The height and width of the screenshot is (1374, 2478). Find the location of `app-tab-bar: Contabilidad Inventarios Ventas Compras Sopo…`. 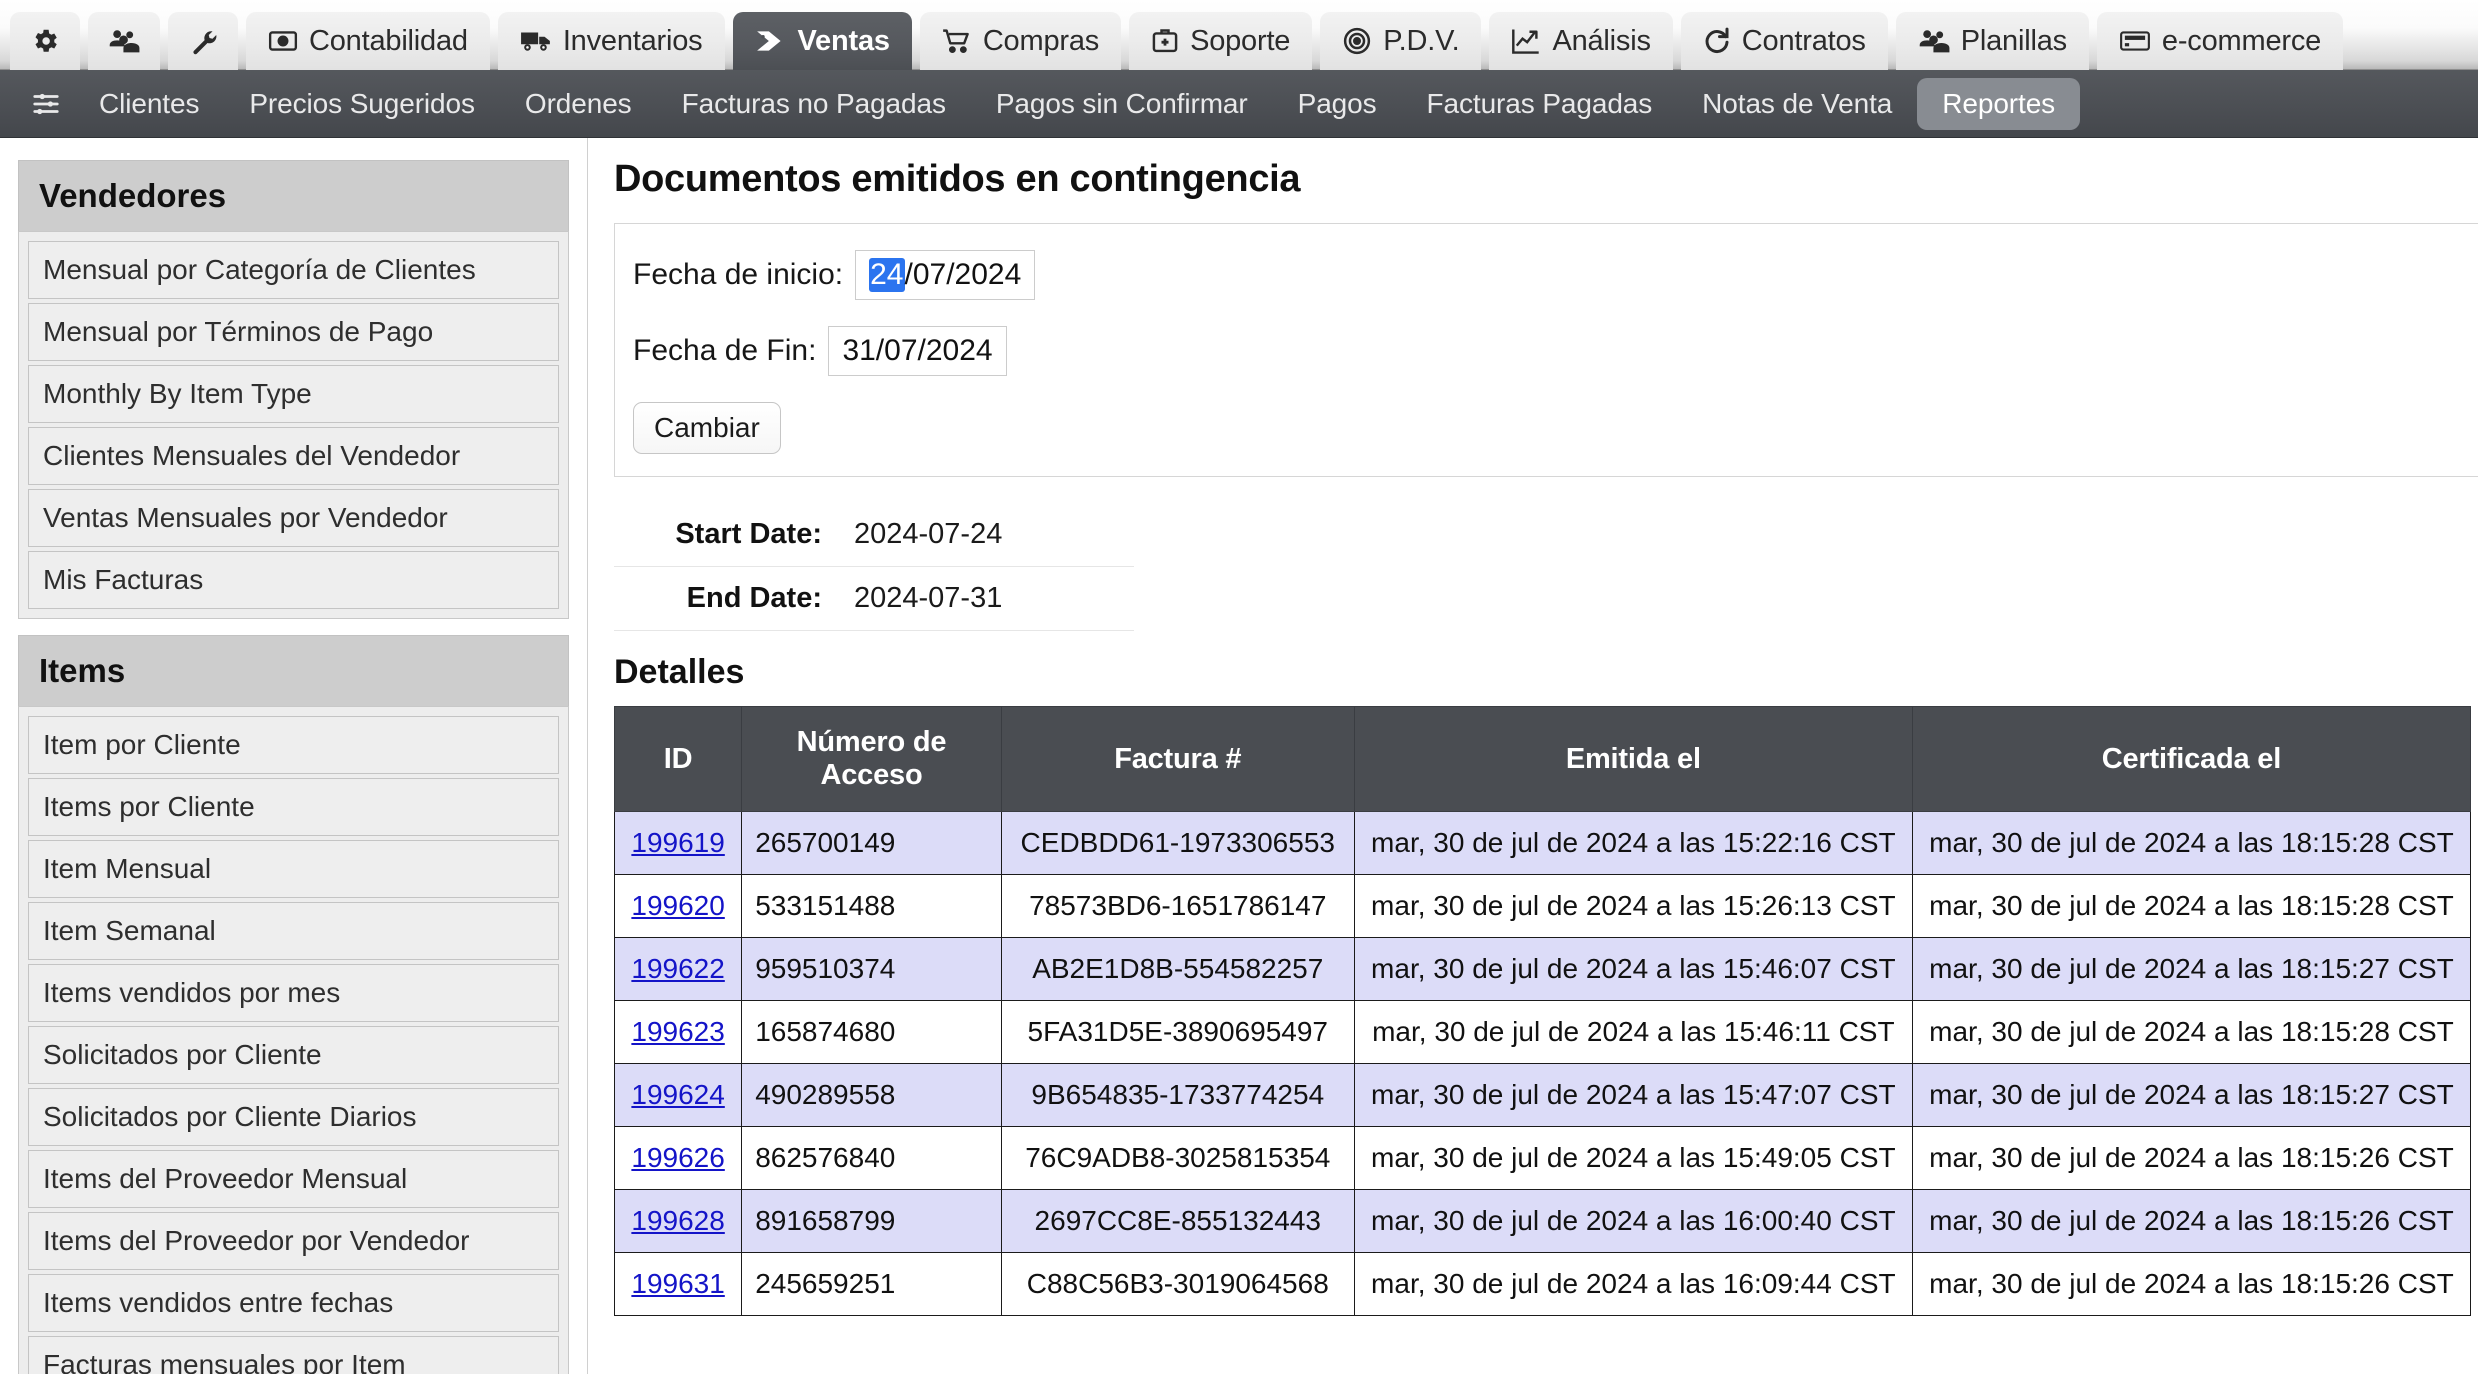

app-tab-bar: Contabilidad Inventarios Ventas Compras Sopo… is located at coordinates (1239, 35).